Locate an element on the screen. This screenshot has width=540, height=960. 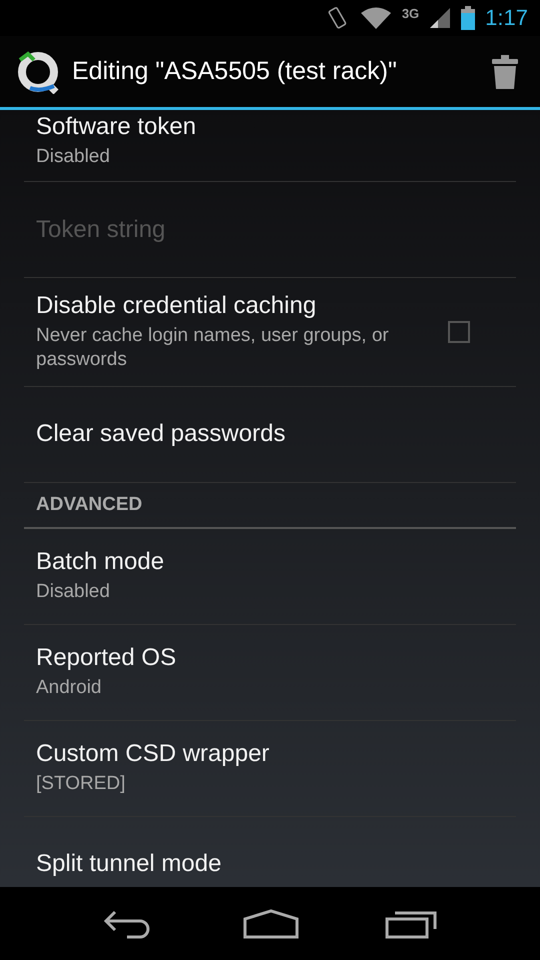
preference-item: Batch mode Disabled is located at coordinates (270, 576).